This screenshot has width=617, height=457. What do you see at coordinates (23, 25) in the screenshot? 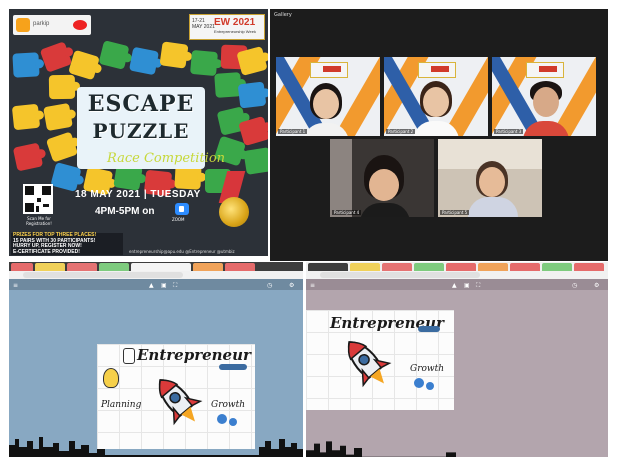
I see `logo-mark-icon` at bounding box center [23, 25].